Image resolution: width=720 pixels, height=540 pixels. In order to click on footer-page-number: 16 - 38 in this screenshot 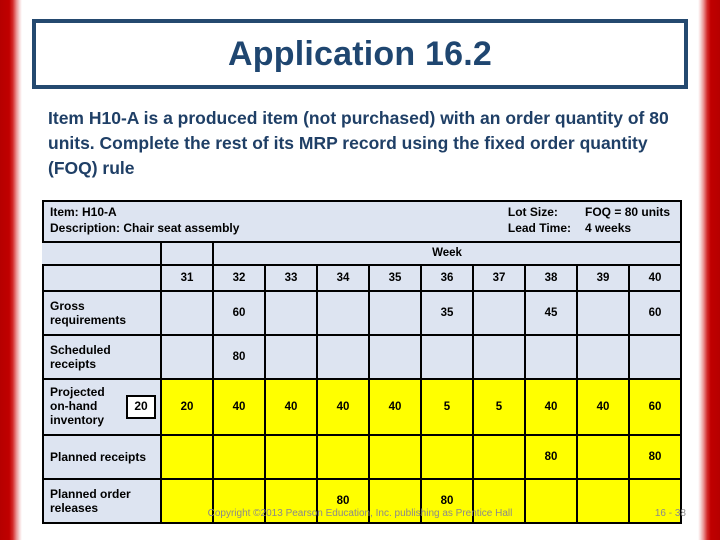, I will do `click(670, 513)`.